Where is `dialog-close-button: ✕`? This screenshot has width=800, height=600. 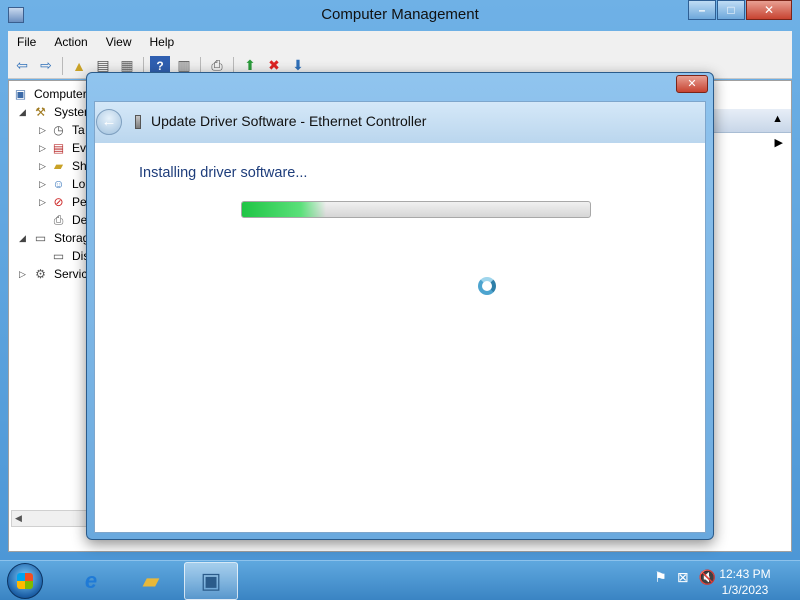
dialog-close-button: ✕ is located at coordinates (692, 84).